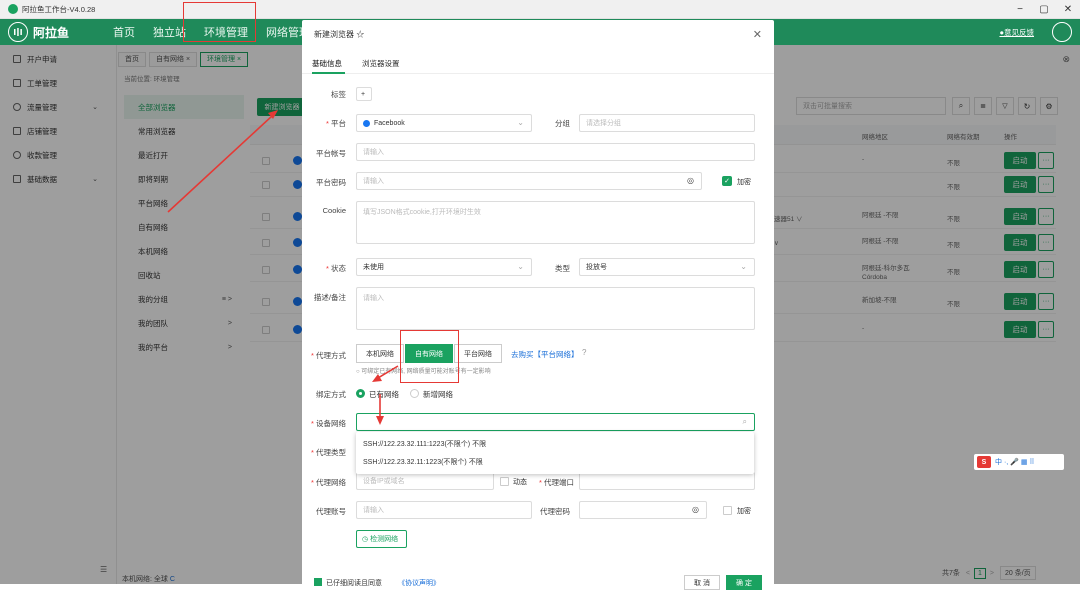  What do you see at coordinates (380, 409) in the screenshot?
I see `annotation-arrow-device` at bounding box center [380, 409].